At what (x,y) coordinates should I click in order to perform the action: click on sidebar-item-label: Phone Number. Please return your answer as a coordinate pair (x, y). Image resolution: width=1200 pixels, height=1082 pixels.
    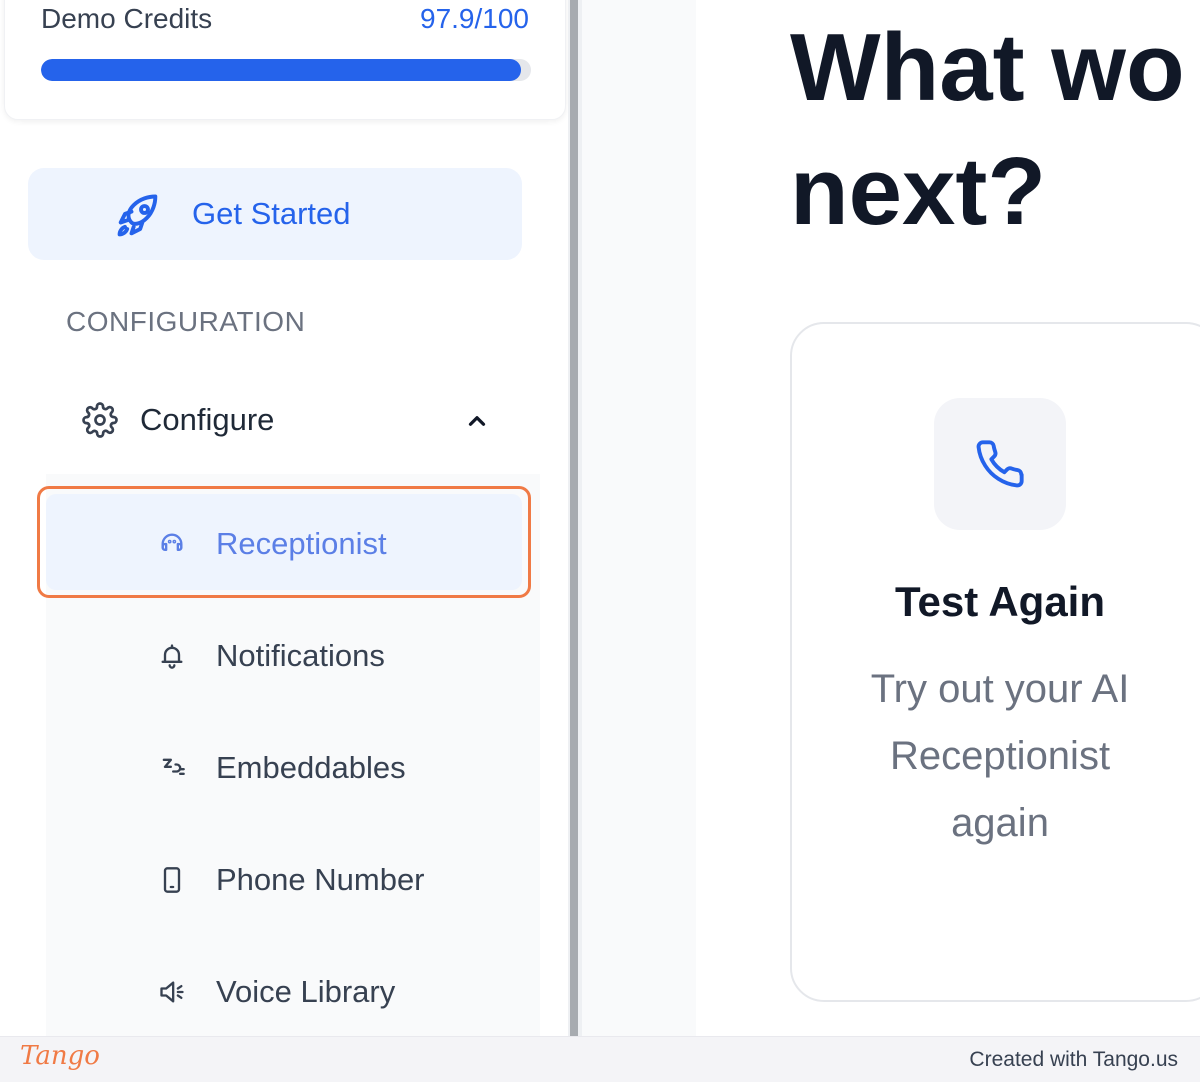
    Looking at the image, I should click on (320, 879).